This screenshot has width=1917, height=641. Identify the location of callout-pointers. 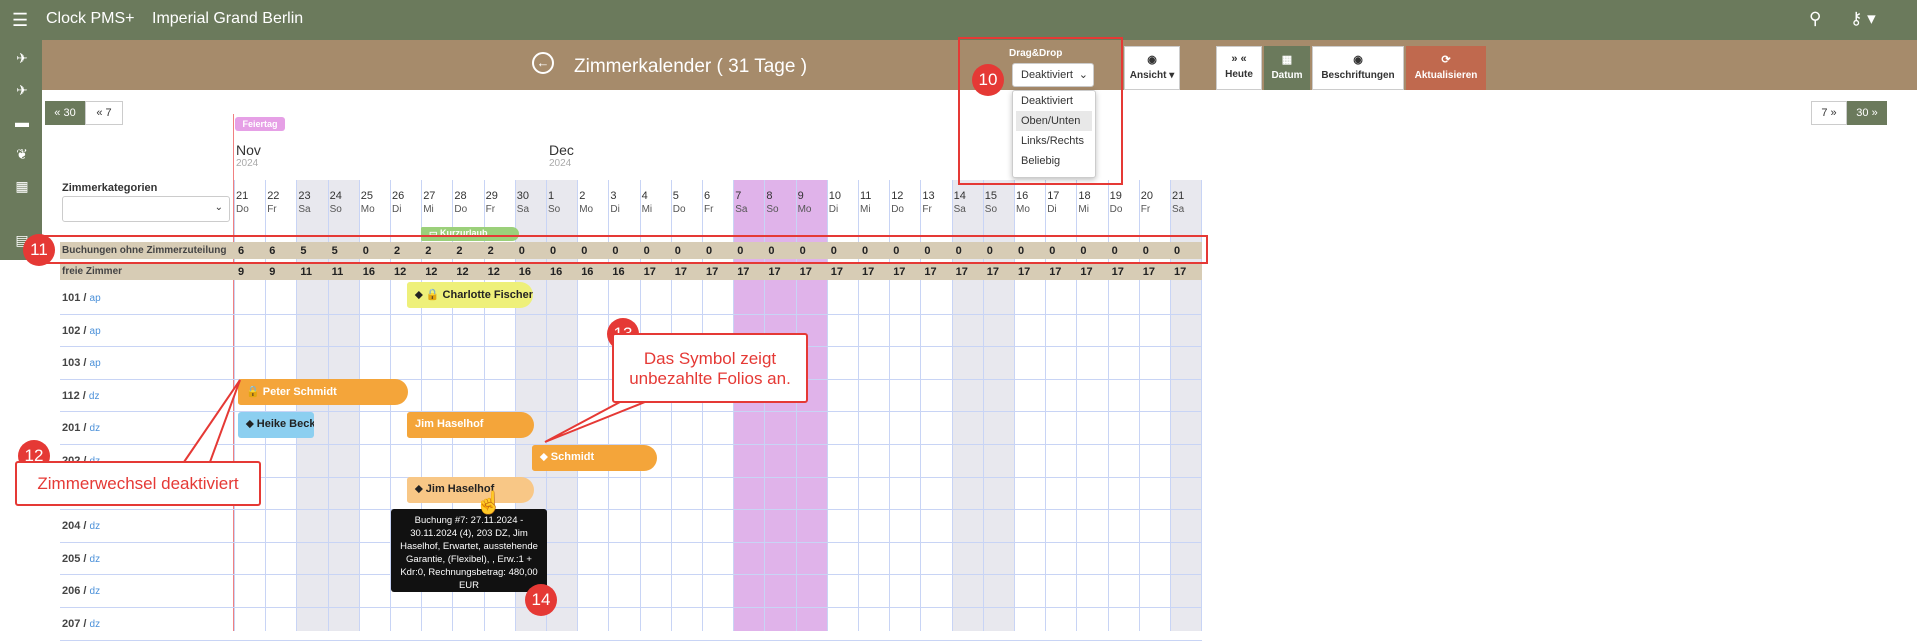
(414, 421).